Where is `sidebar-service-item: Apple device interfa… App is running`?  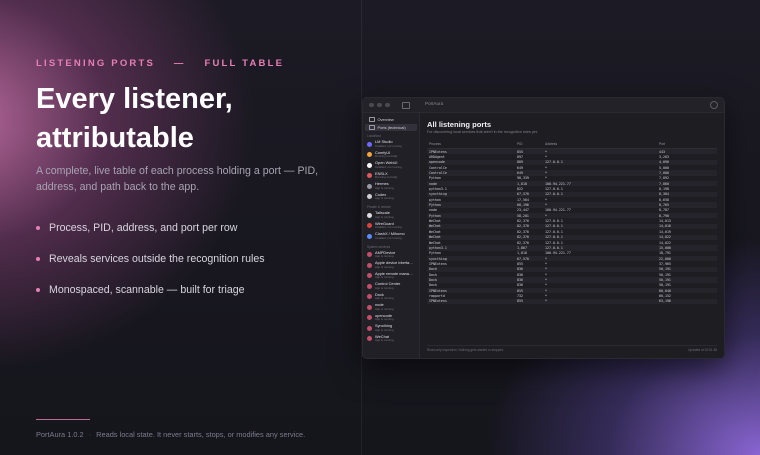 sidebar-service-item: Apple device interfa… App is running is located at coordinates (391, 265).